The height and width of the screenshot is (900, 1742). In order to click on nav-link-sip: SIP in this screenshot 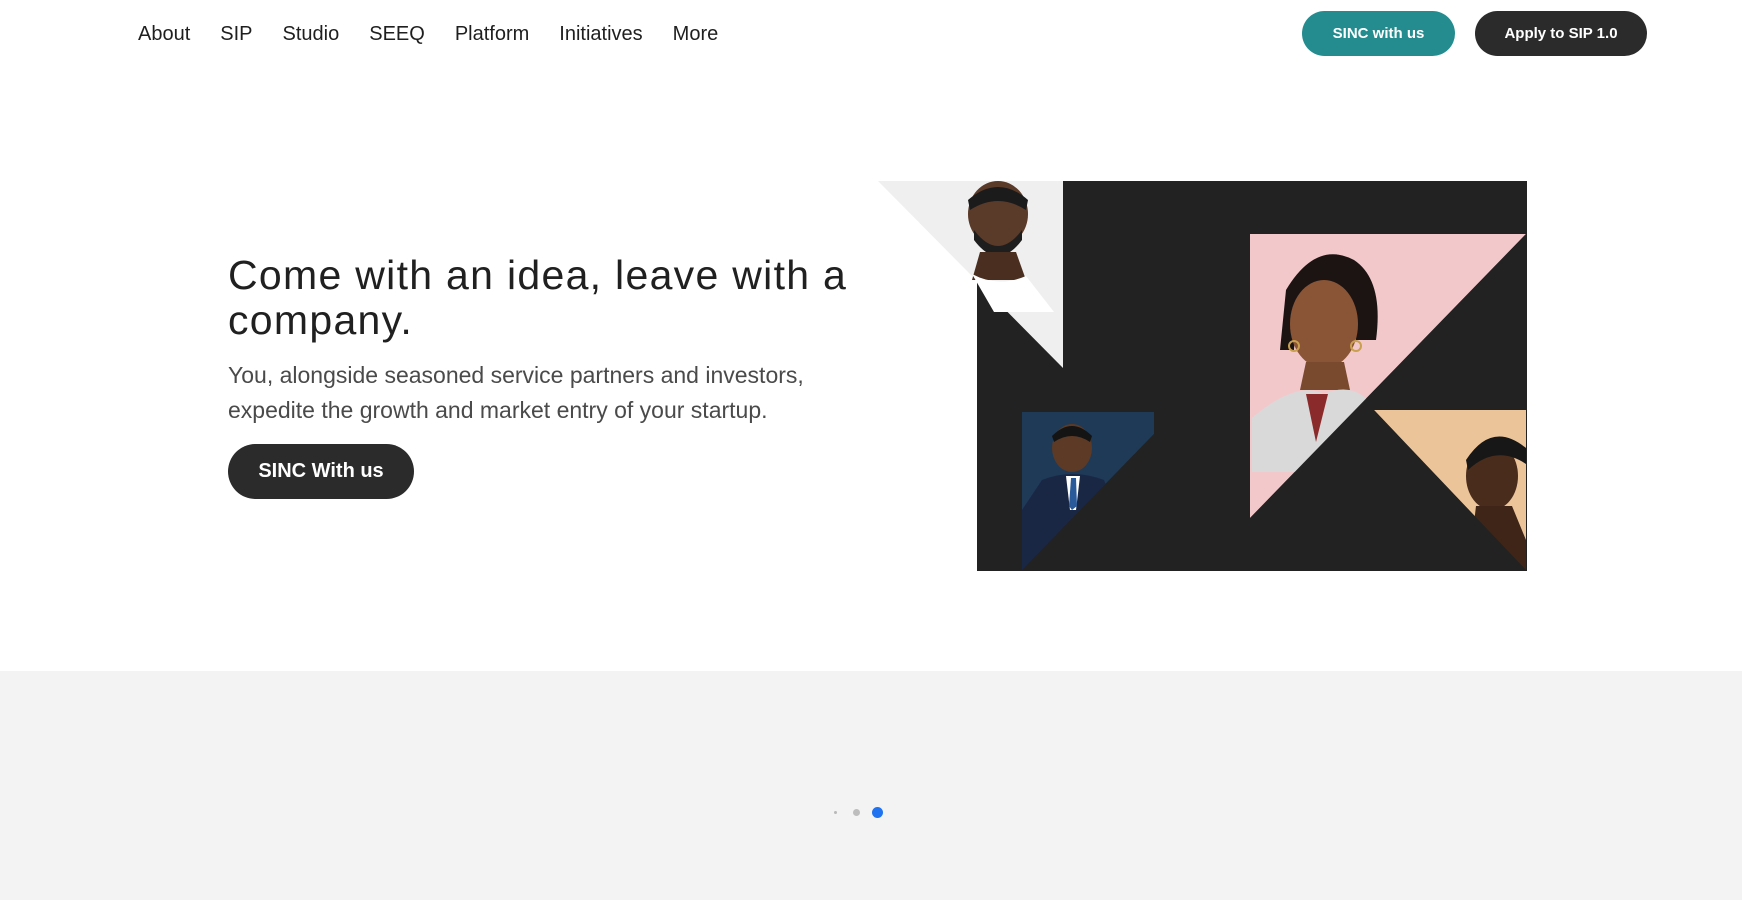, I will do `click(236, 34)`.